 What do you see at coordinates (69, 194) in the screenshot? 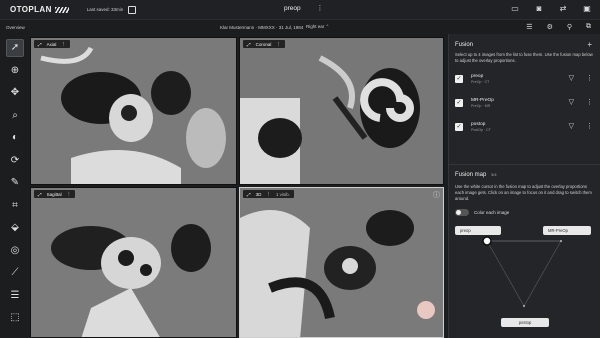
I see `sagittal-menu-icon: ⋮` at bounding box center [69, 194].